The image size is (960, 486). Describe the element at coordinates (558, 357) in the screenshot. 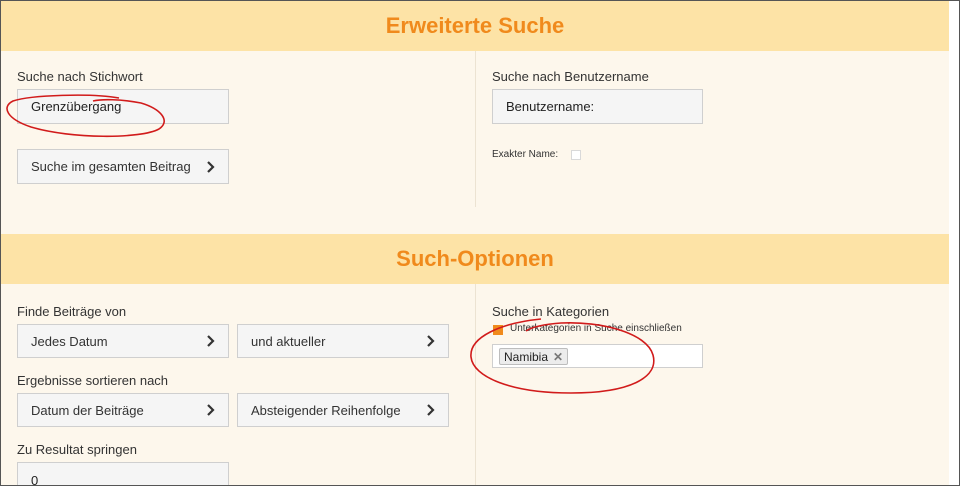

I see `close-icon: ✕` at that location.